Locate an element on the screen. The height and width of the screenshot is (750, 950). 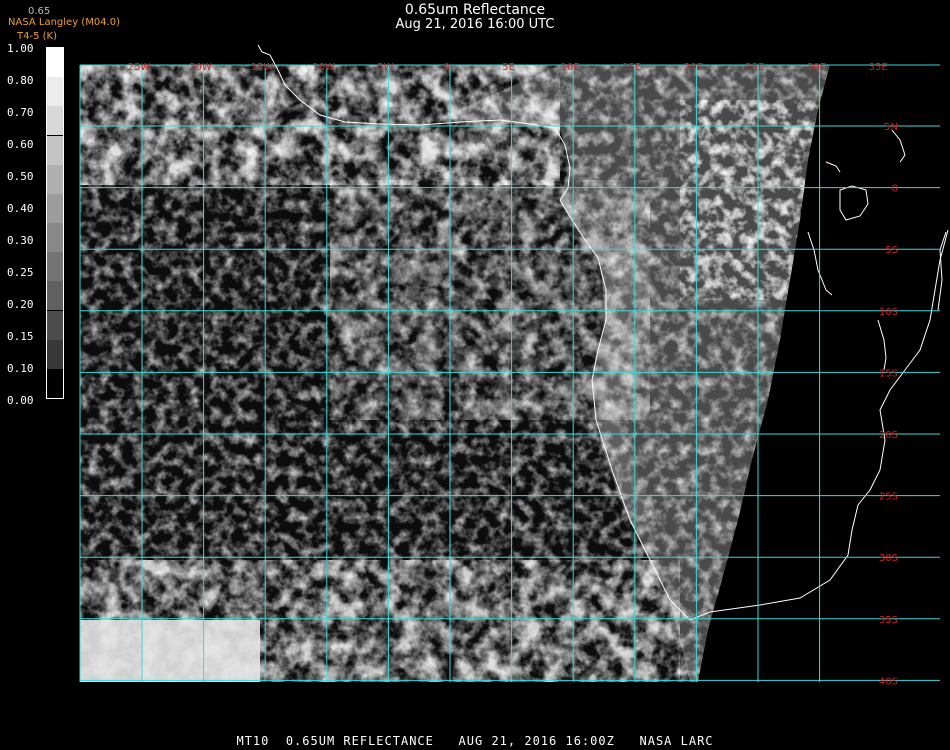
longitude-label: 10E is located at coordinates (570, 67).